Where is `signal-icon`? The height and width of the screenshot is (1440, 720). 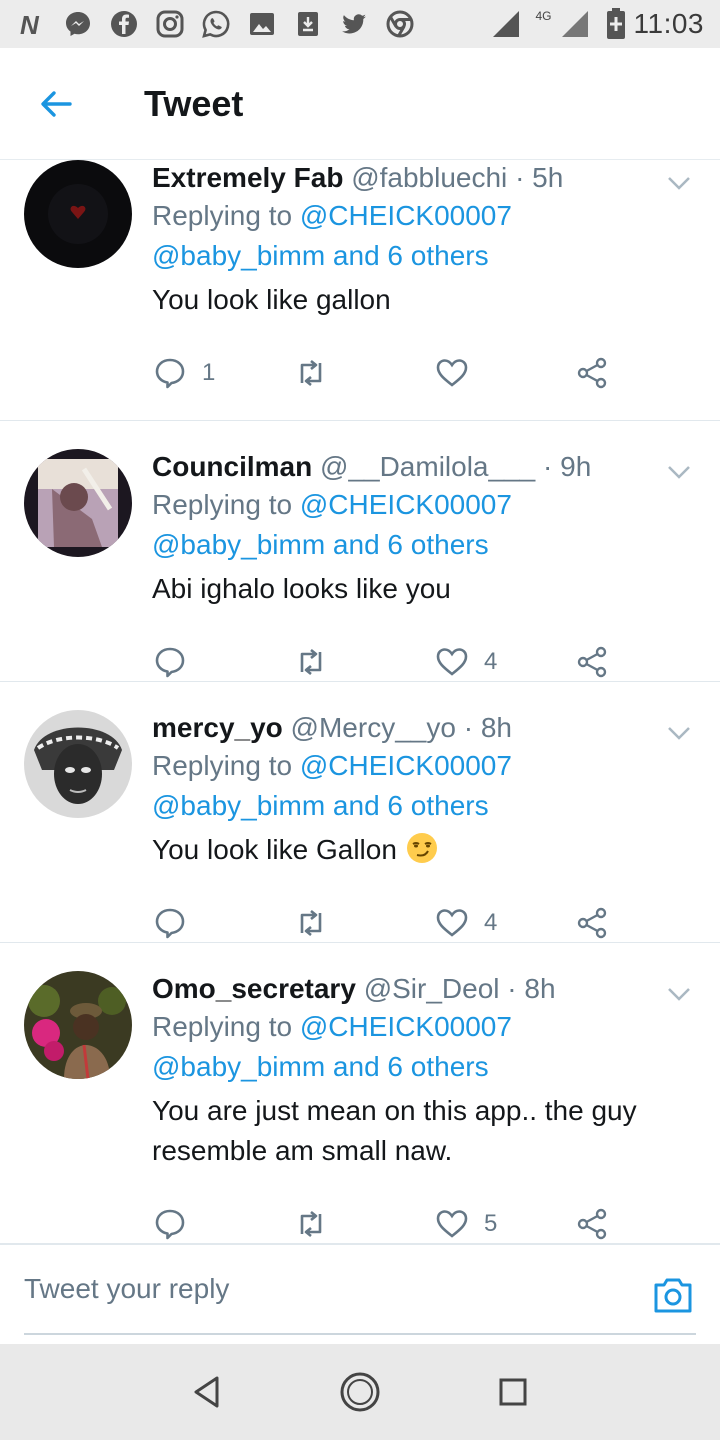 signal-icon is located at coordinates (506, 24).